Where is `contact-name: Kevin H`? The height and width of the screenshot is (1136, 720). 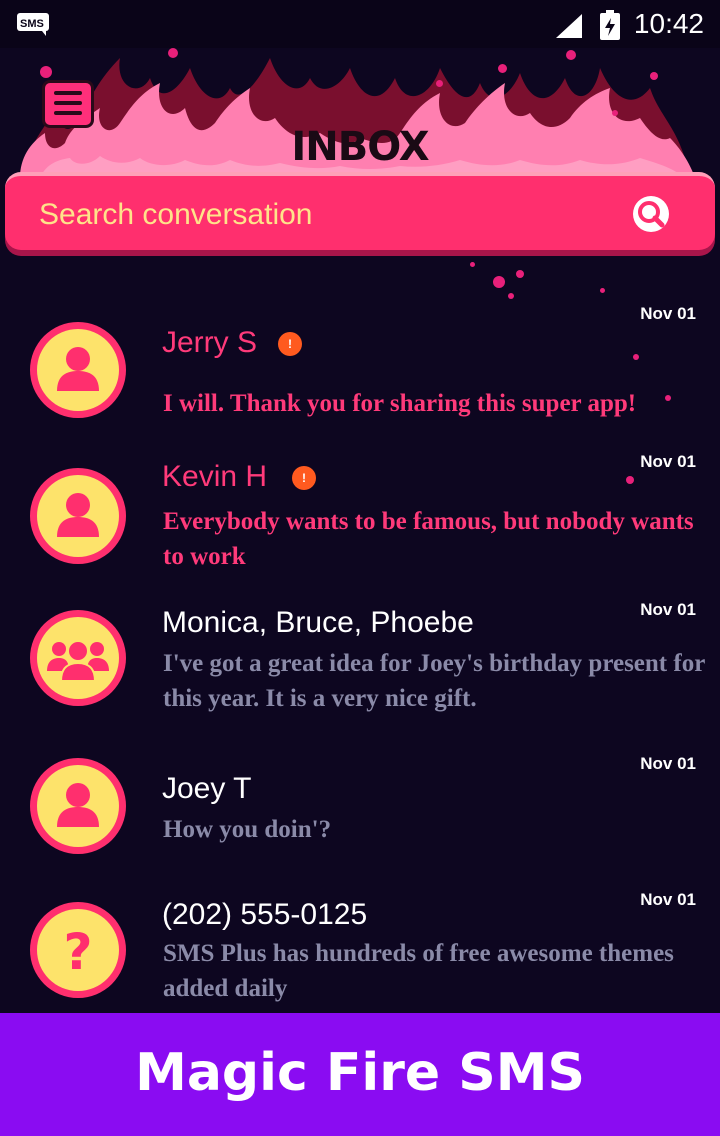
contact-name: Kevin H is located at coordinates (215, 476).